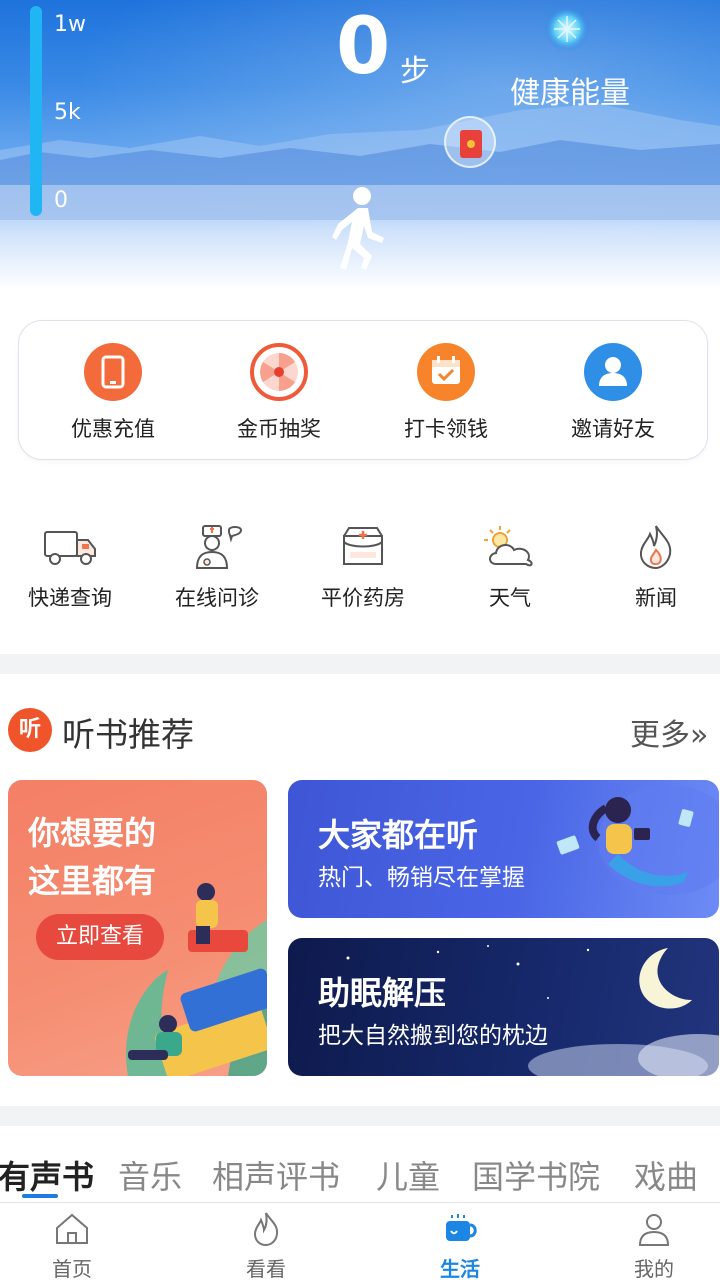 The height and width of the screenshot is (1280, 720). Describe the element at coordinates (461, 1227) in the screenshot. I see `coffee-cup-icon` at that location.